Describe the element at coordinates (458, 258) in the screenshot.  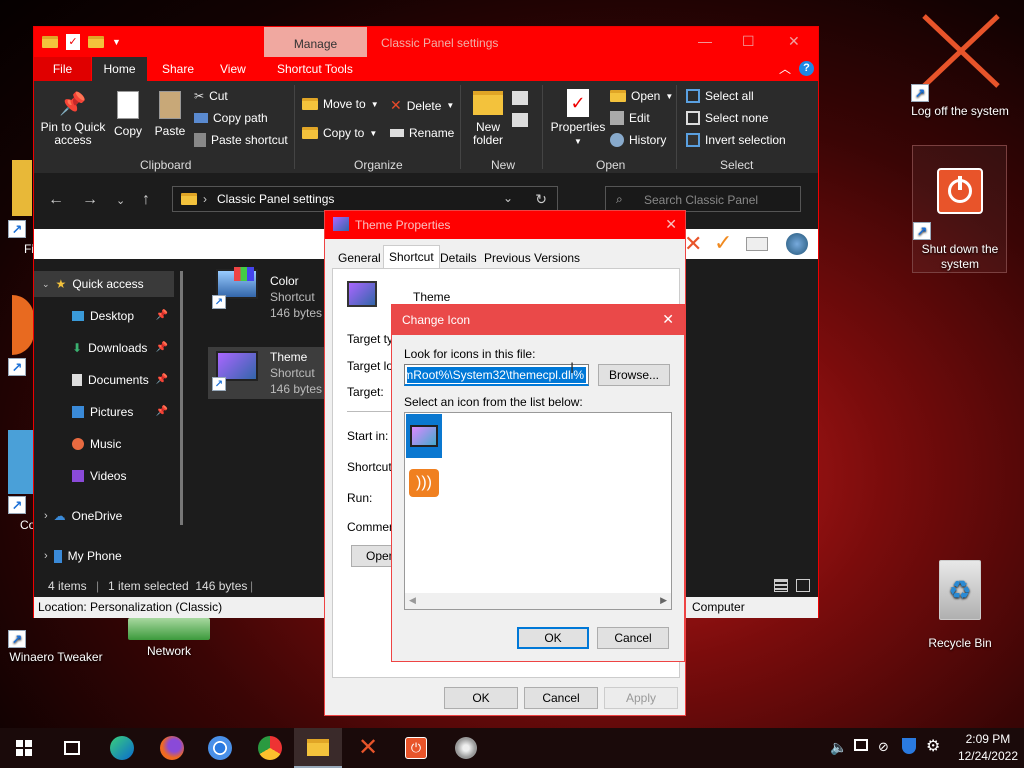
I see `tab-details: Details` at that location.